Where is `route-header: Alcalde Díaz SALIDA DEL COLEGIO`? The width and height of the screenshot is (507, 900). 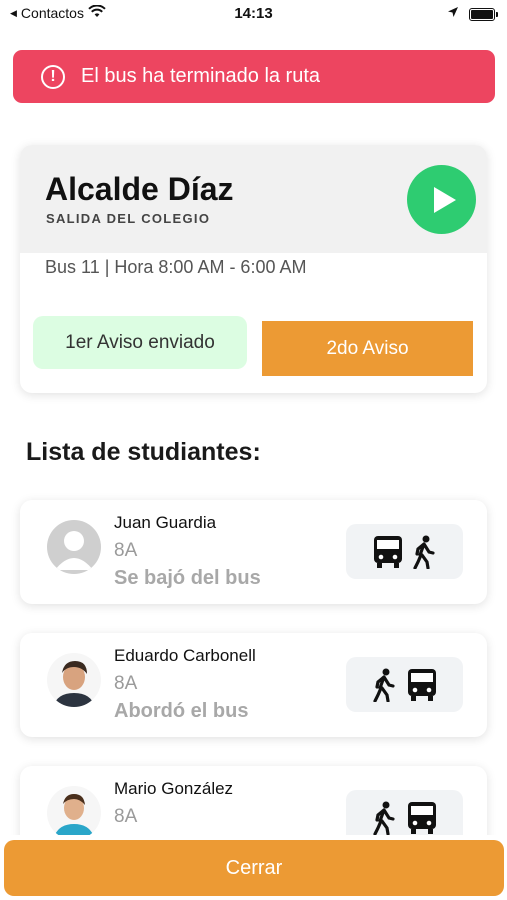 route-header: Alcalde Díaz SALIDA DEL COLEGIO is located at coordinates (253, 199).